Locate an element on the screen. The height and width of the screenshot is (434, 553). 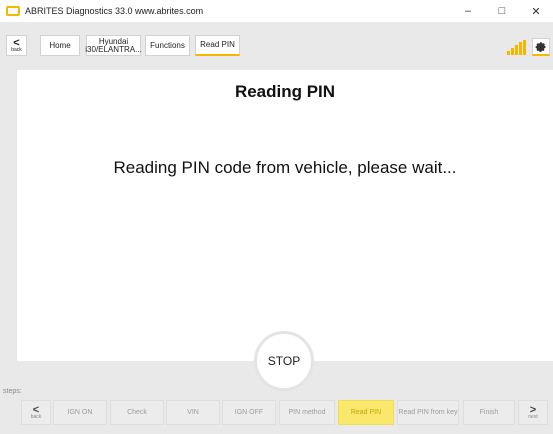
nav-home-button: Home is located at coordinates (60, 45).